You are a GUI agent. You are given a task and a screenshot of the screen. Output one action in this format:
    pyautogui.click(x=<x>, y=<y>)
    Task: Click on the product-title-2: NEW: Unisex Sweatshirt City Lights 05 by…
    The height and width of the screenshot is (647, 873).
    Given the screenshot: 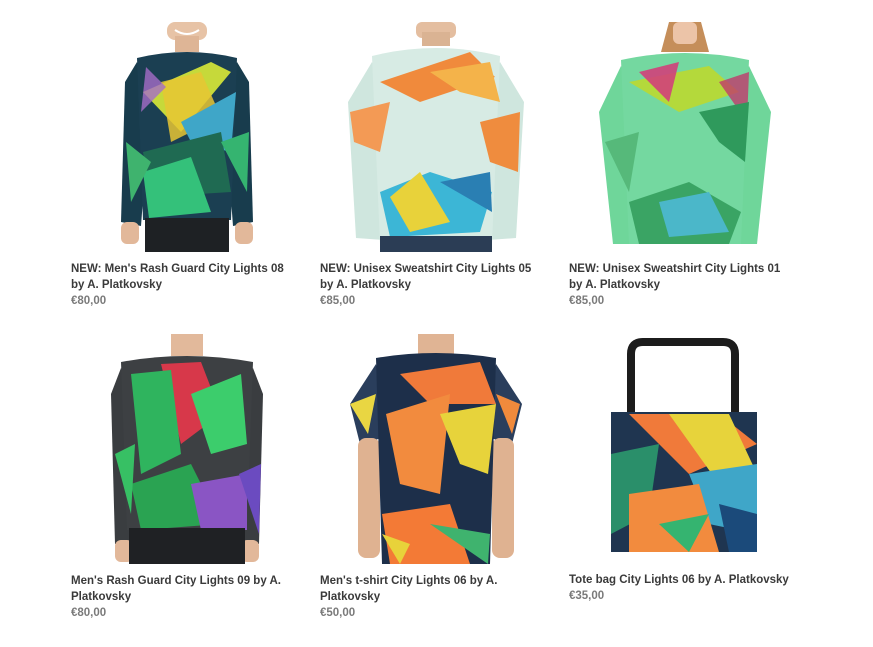 What is the action you would take?
    pyautogui.click(x=432, y=277)
    